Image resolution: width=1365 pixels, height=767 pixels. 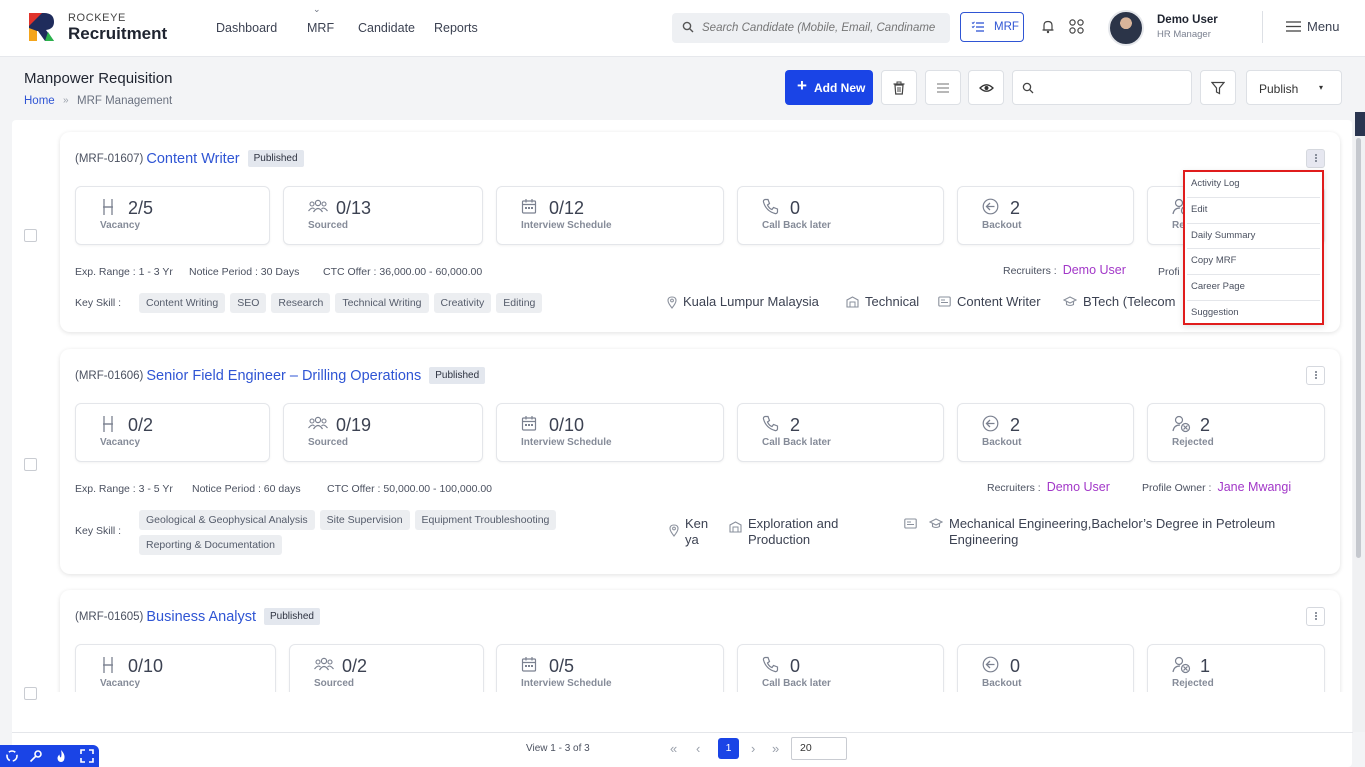 I want to click on callback-label: Call Back later, so click(x=796, y=683).